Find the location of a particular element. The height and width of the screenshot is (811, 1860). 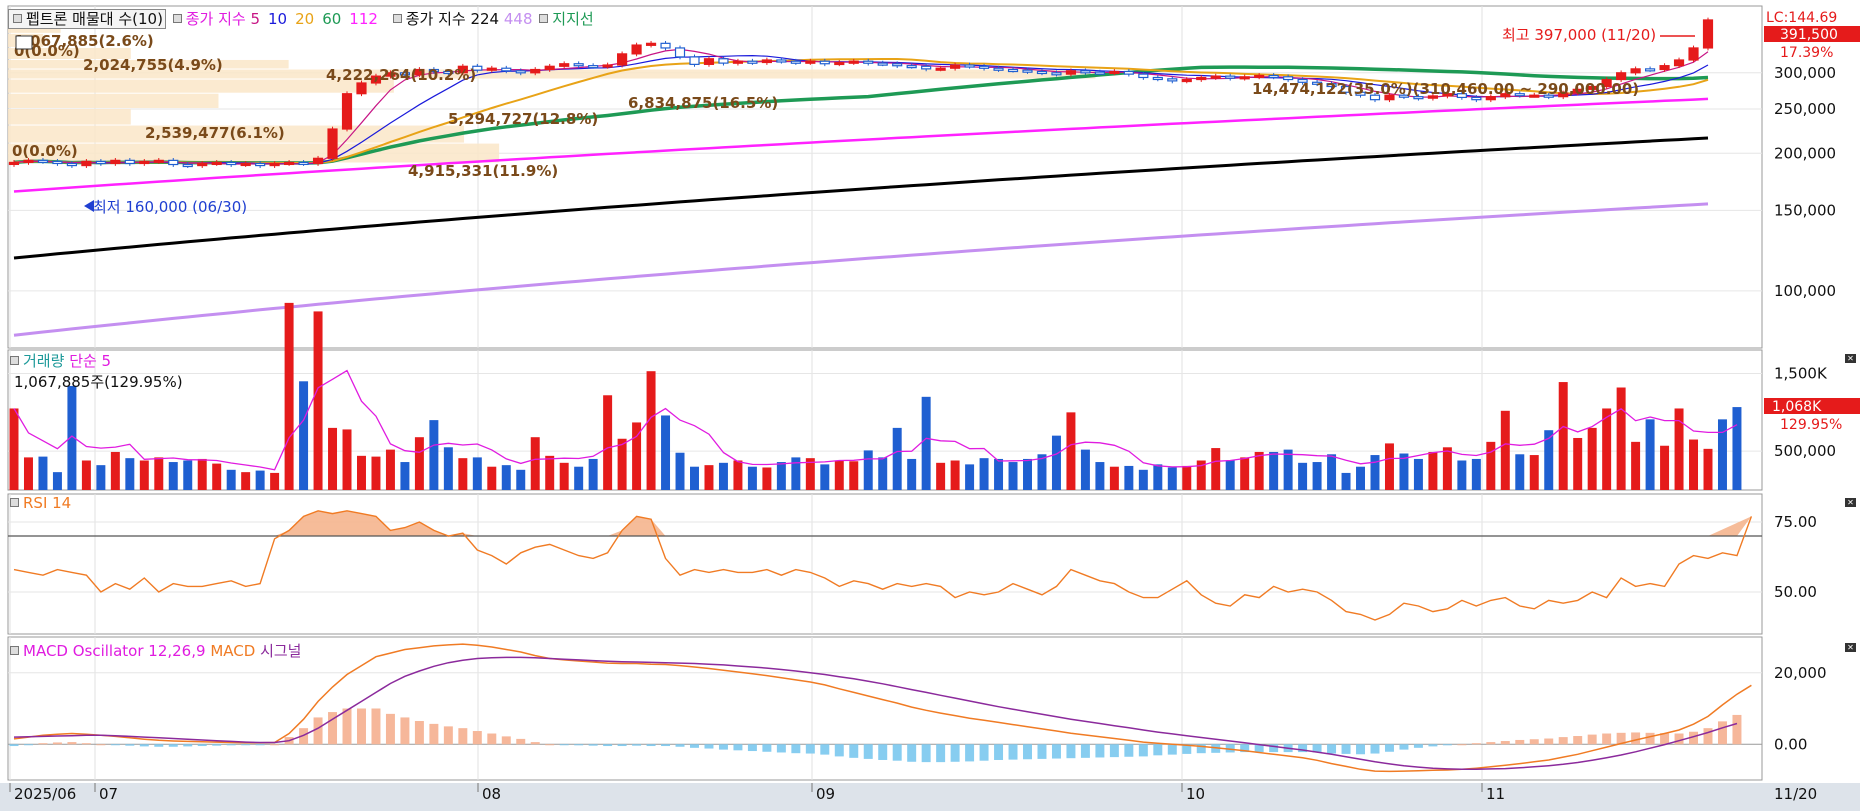

ma448-label: 448 is located at coordinates (518, 19).